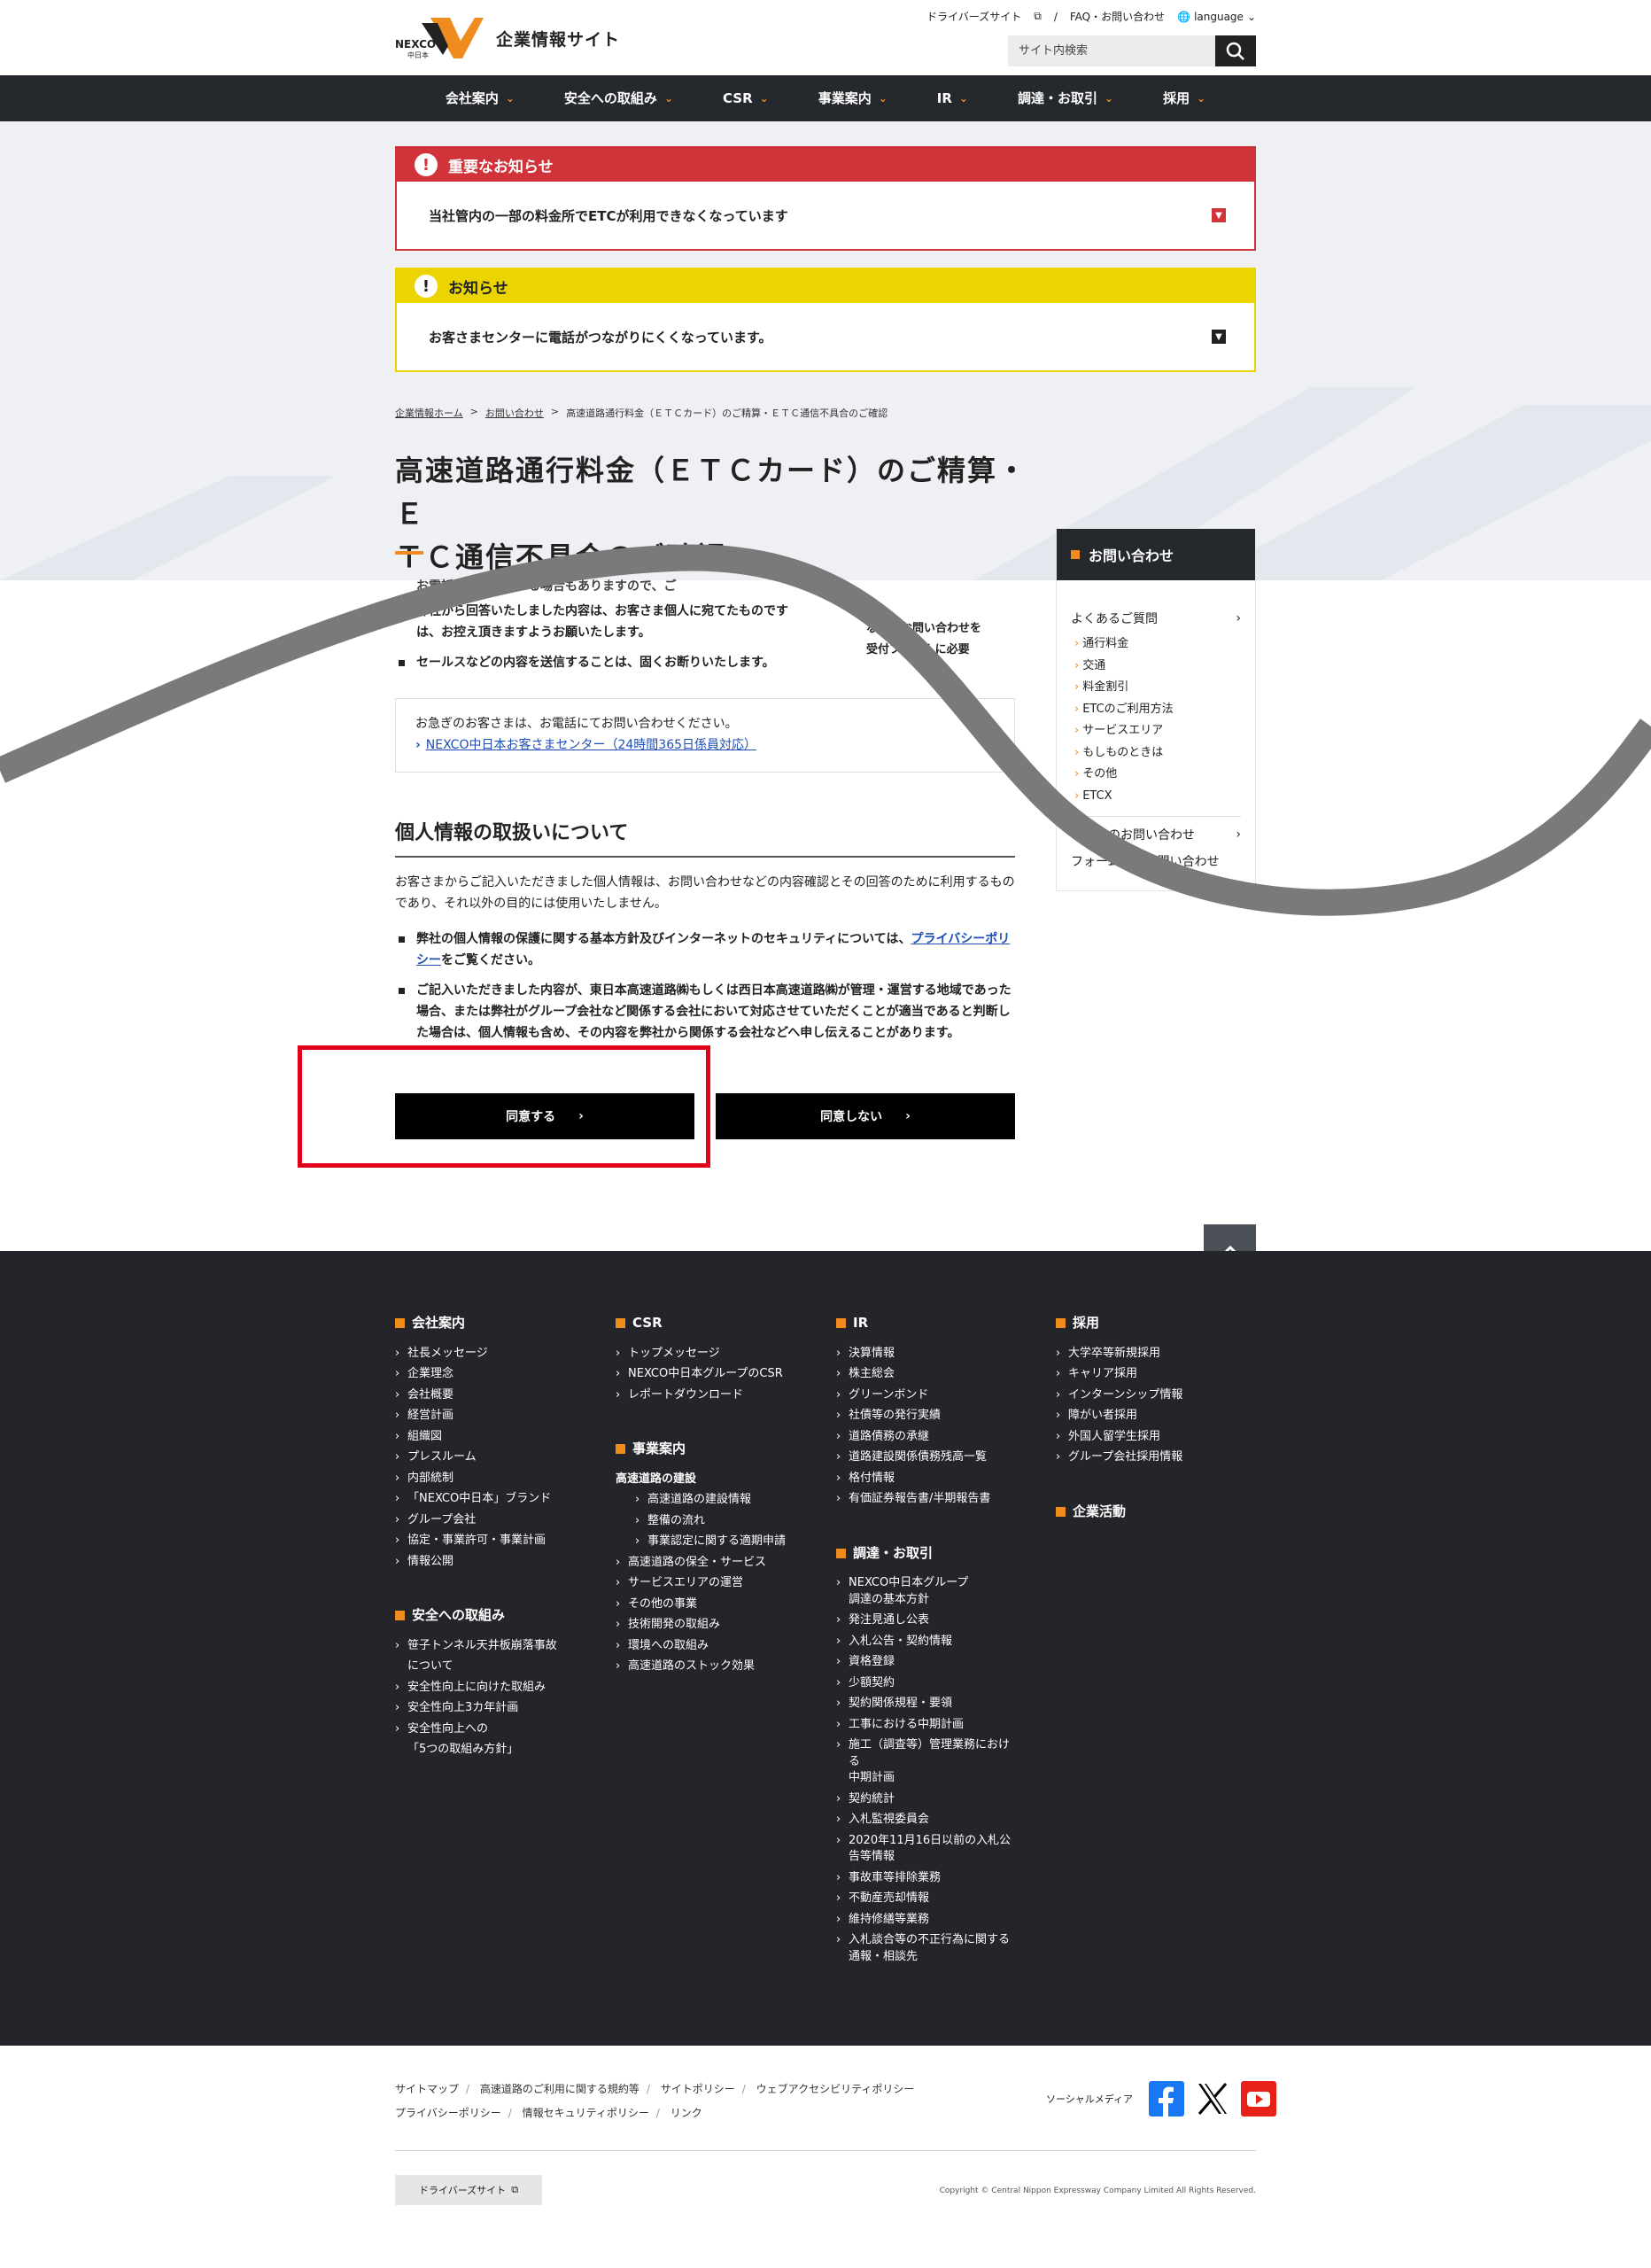  I want to click on bottom-link: 情報セキュリティポリシー, so click(586, 2113).